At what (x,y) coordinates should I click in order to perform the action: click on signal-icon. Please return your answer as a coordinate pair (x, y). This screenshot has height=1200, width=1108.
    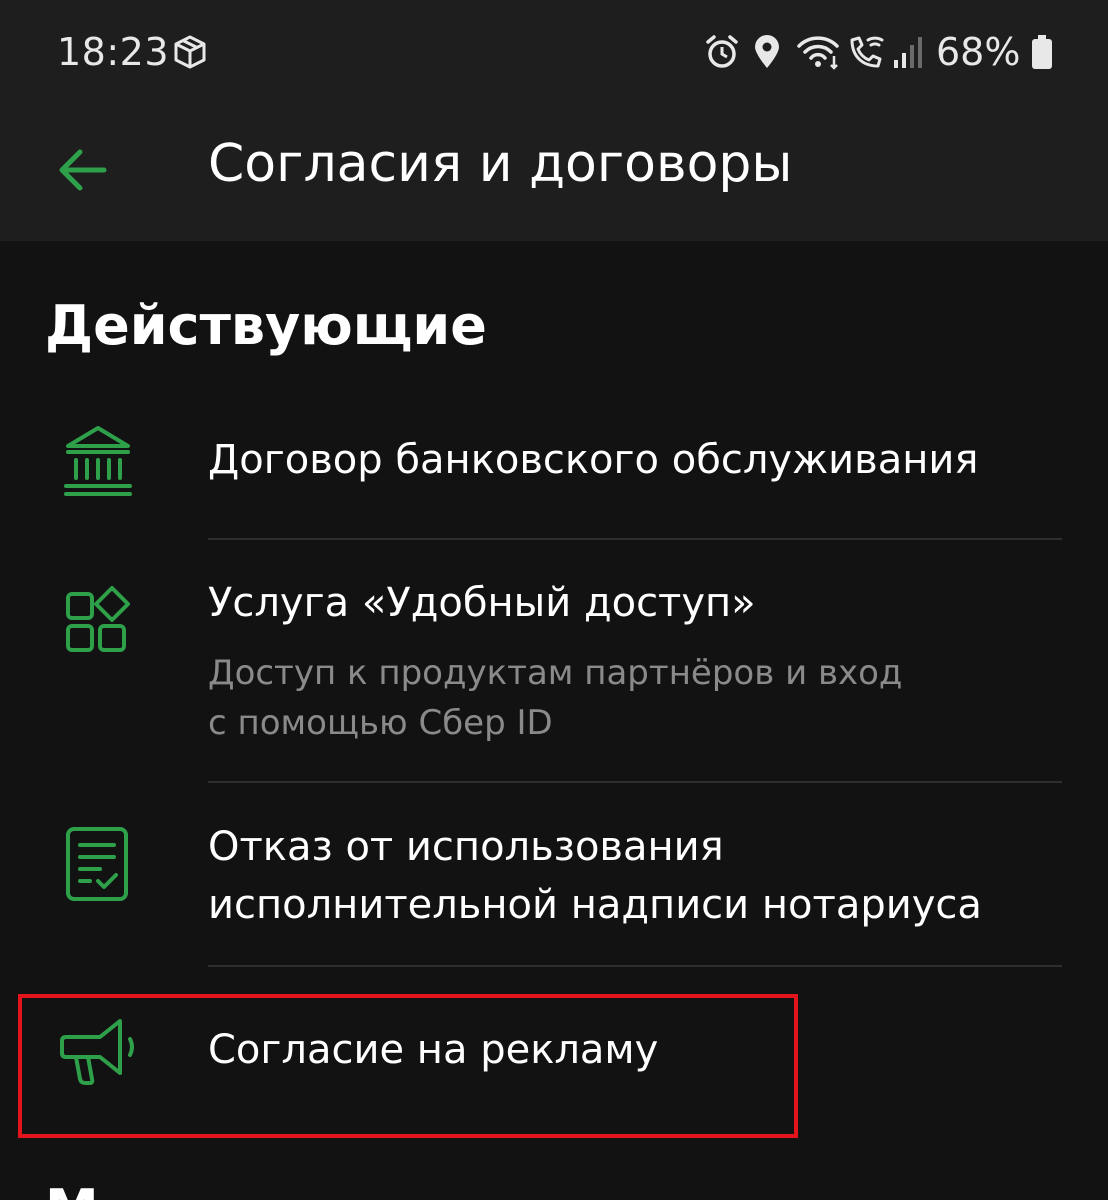
    Looking at the image, I should click on (908, 52).